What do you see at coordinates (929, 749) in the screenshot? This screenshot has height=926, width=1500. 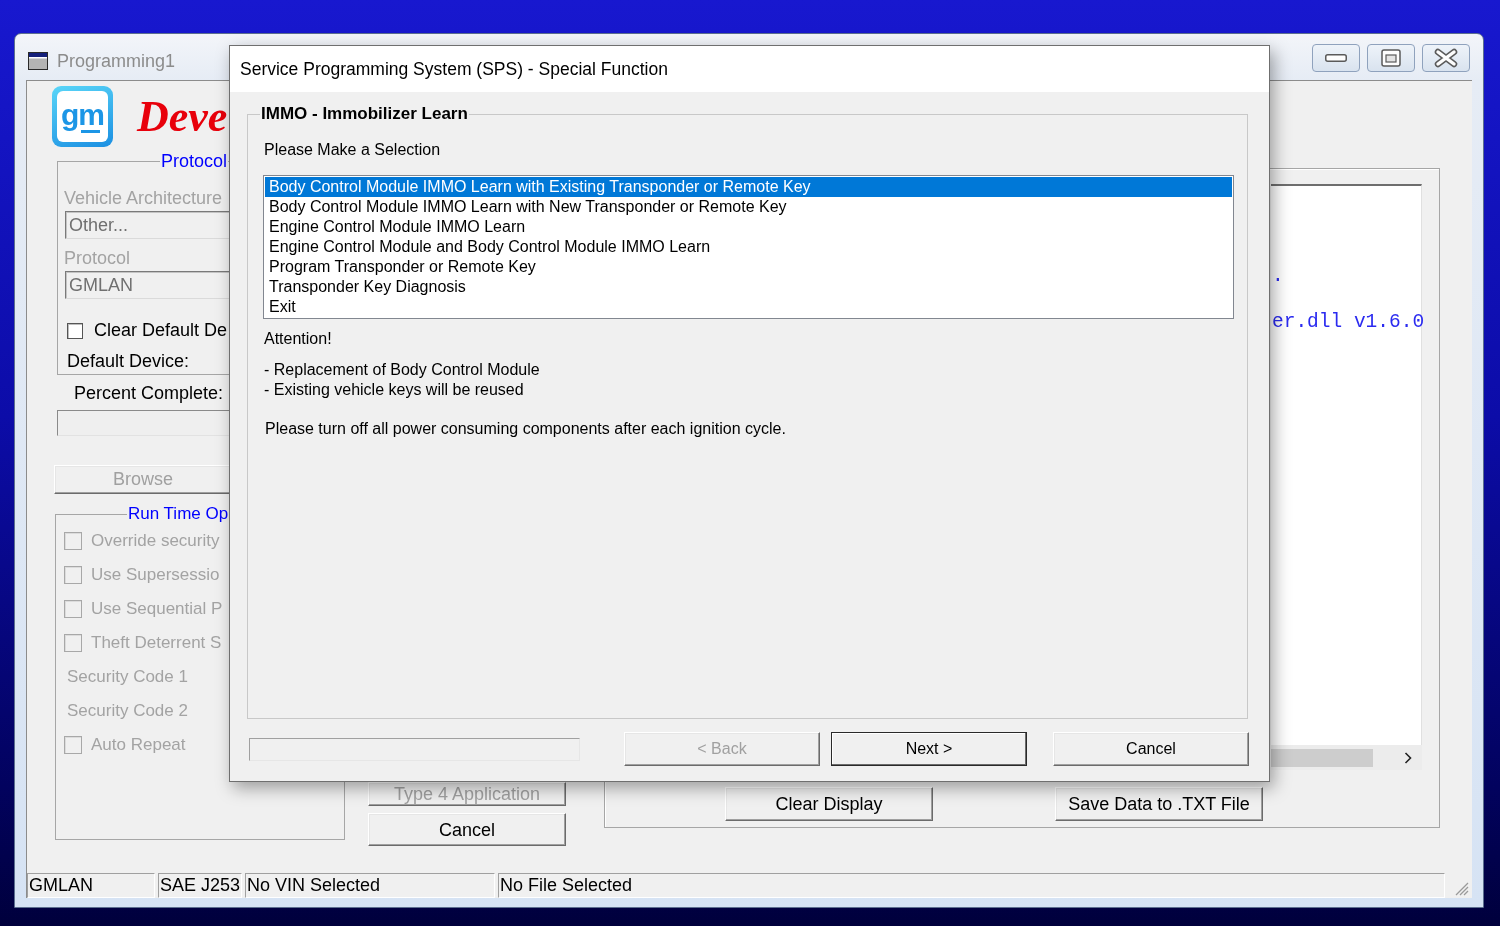 I see `dialog-button: Next >` at bounding box center [929, 749].